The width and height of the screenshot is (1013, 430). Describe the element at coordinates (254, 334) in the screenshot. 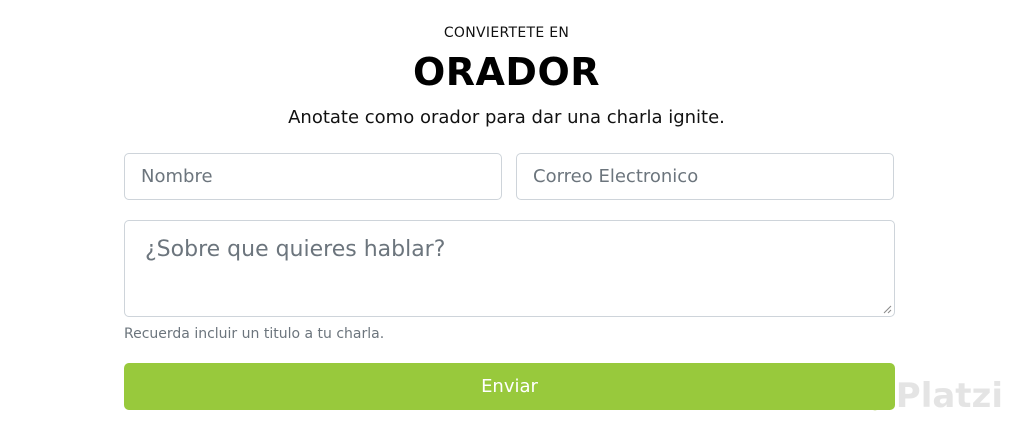

I see `help-text: Recuerda incluir un titulo a tu charla.` at that location.